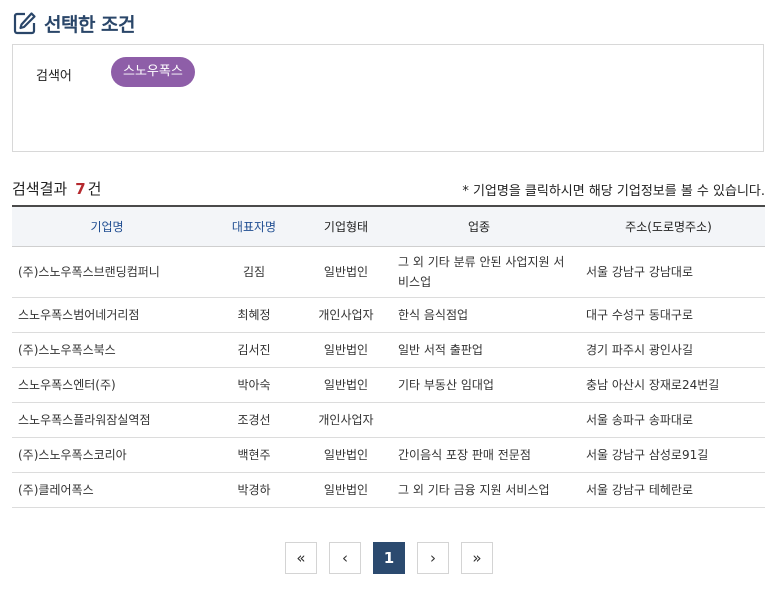 Image resolution: width=773 pixels, height=590 pixels. What do you see at coordinates (254, 490) in the screenshot?
I see `ceo-cell: 박경하` at bounding box center [254, 490].